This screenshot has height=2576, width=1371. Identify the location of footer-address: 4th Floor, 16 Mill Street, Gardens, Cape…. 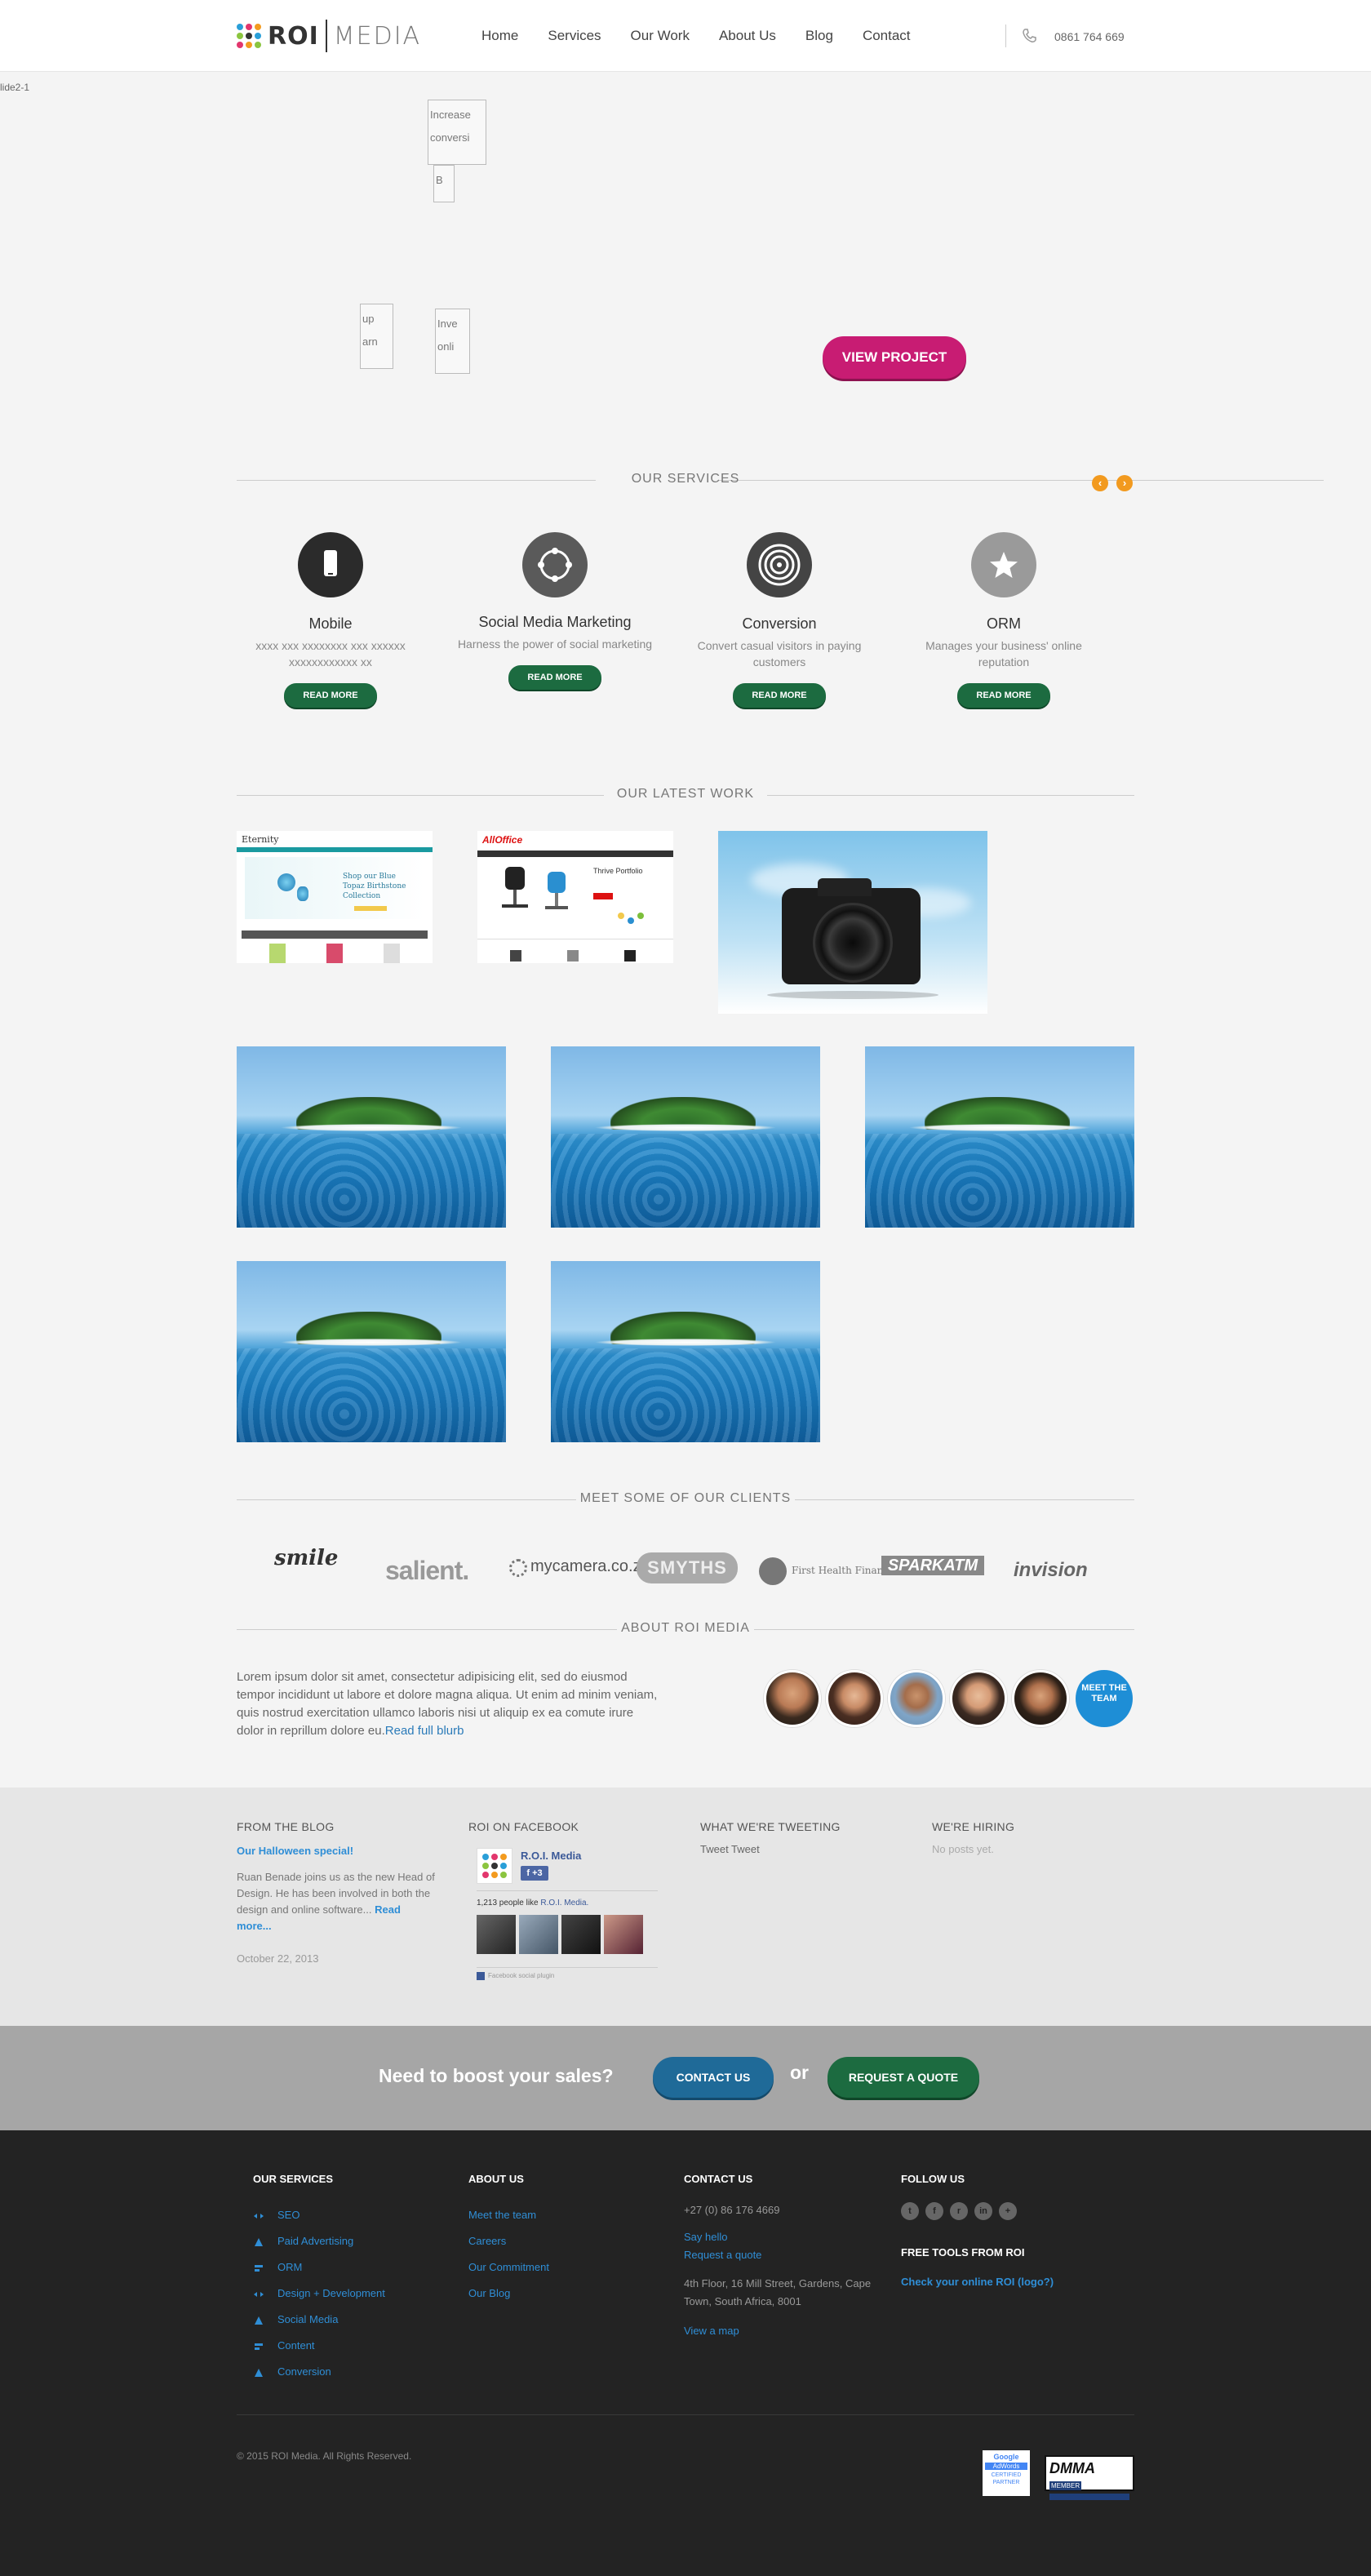
(778, 2292).